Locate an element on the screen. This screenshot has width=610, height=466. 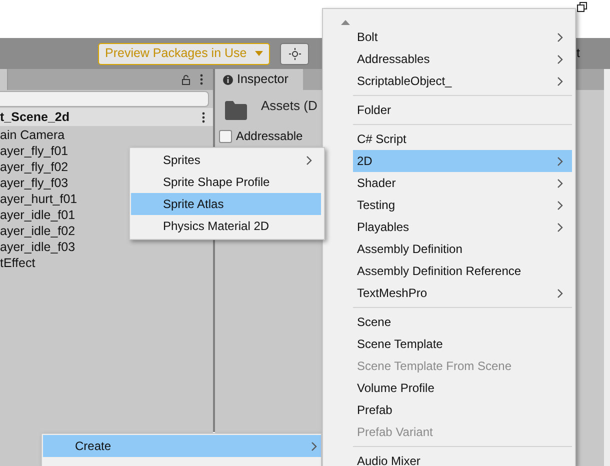
scroll-up-arrow-icon is located at coordinates (345, 23).